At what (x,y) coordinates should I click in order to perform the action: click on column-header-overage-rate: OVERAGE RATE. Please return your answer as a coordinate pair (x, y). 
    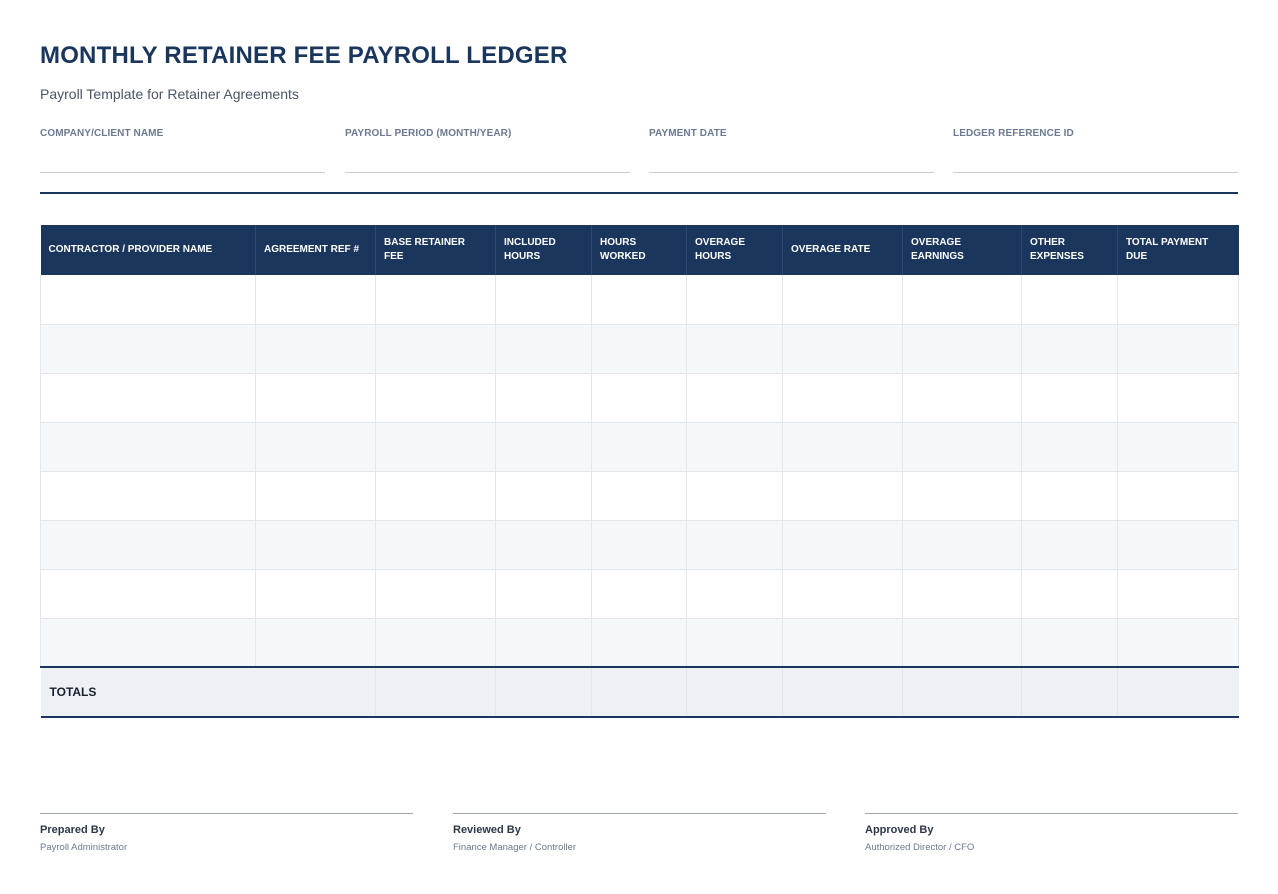
    Looking at the image, I should click on (842, 250).